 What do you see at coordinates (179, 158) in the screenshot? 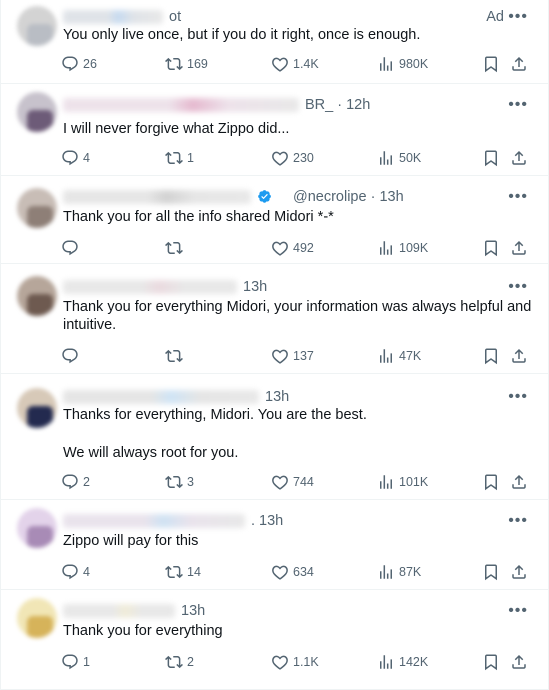
I see `repost-button: 1` at bounding box center [179, 158].